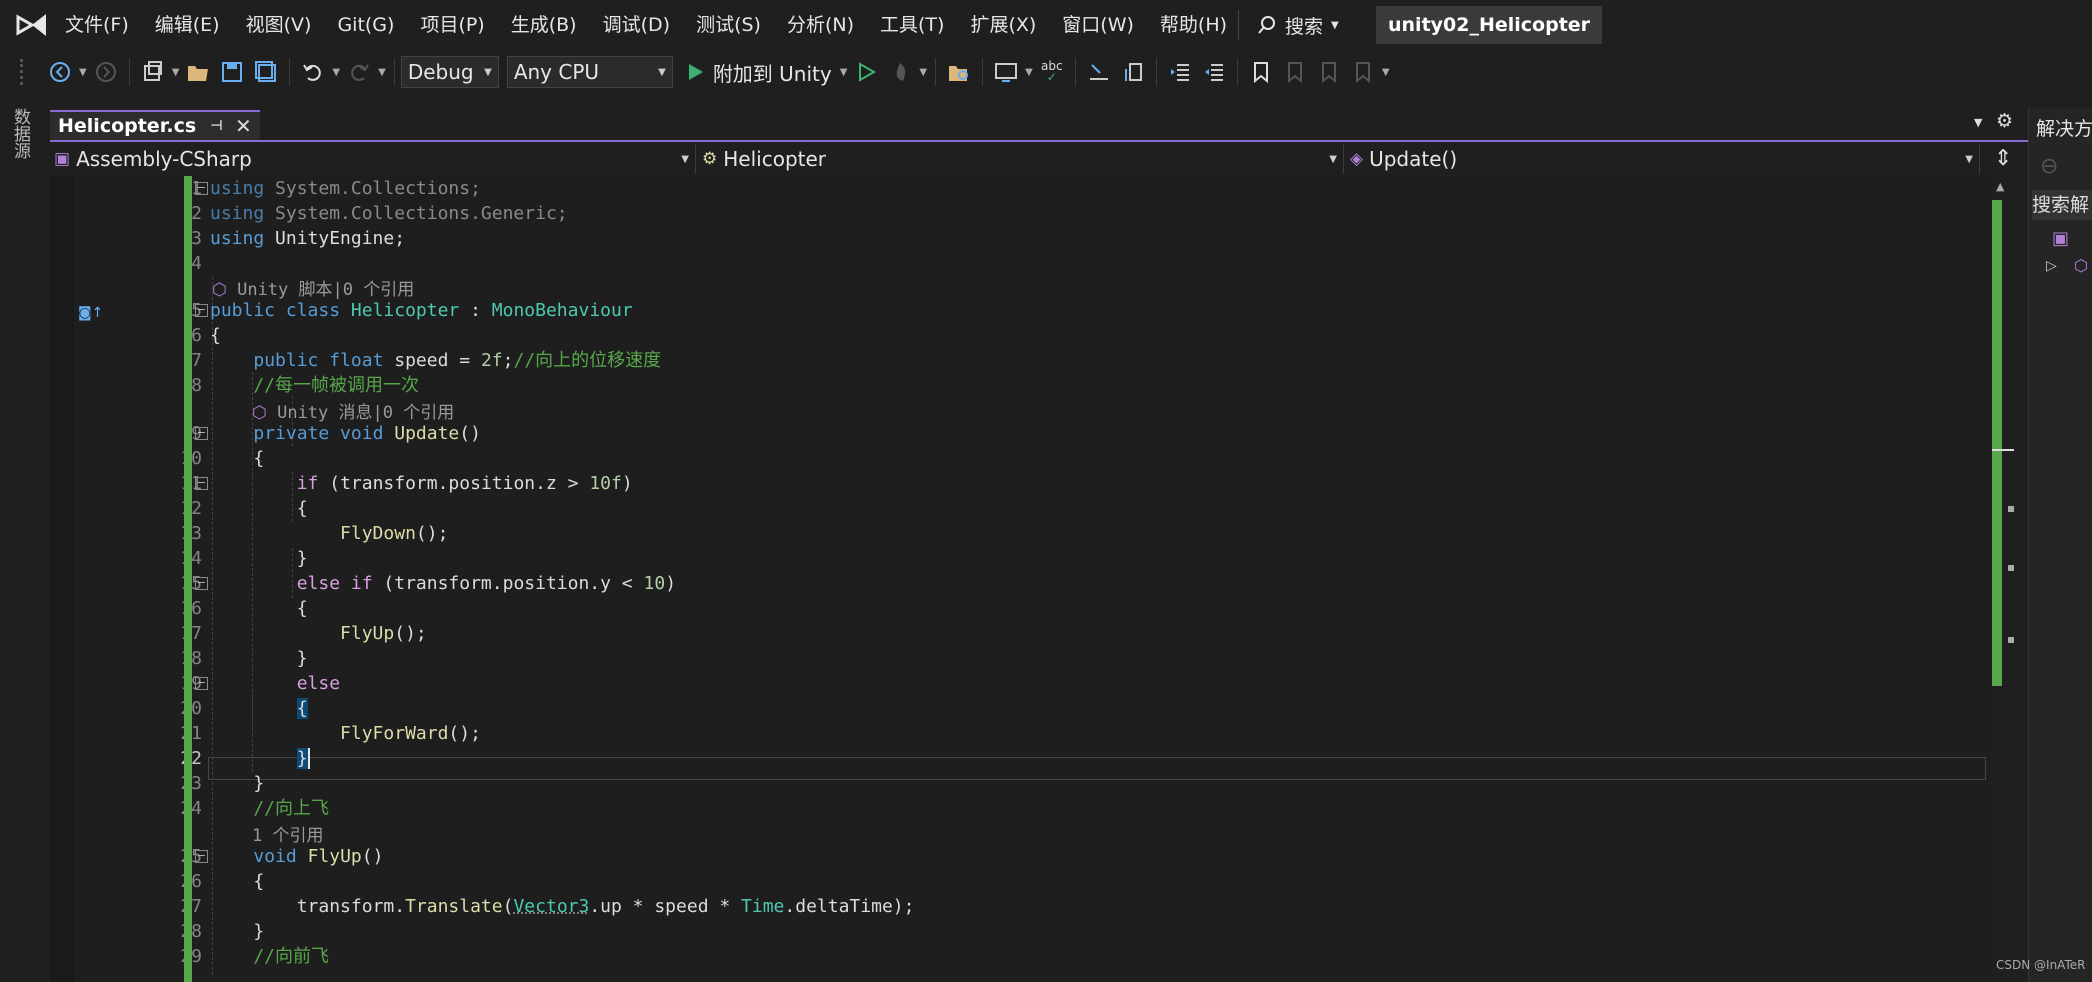  I want to click on pin-icon: ⊣, so click(216, 126).